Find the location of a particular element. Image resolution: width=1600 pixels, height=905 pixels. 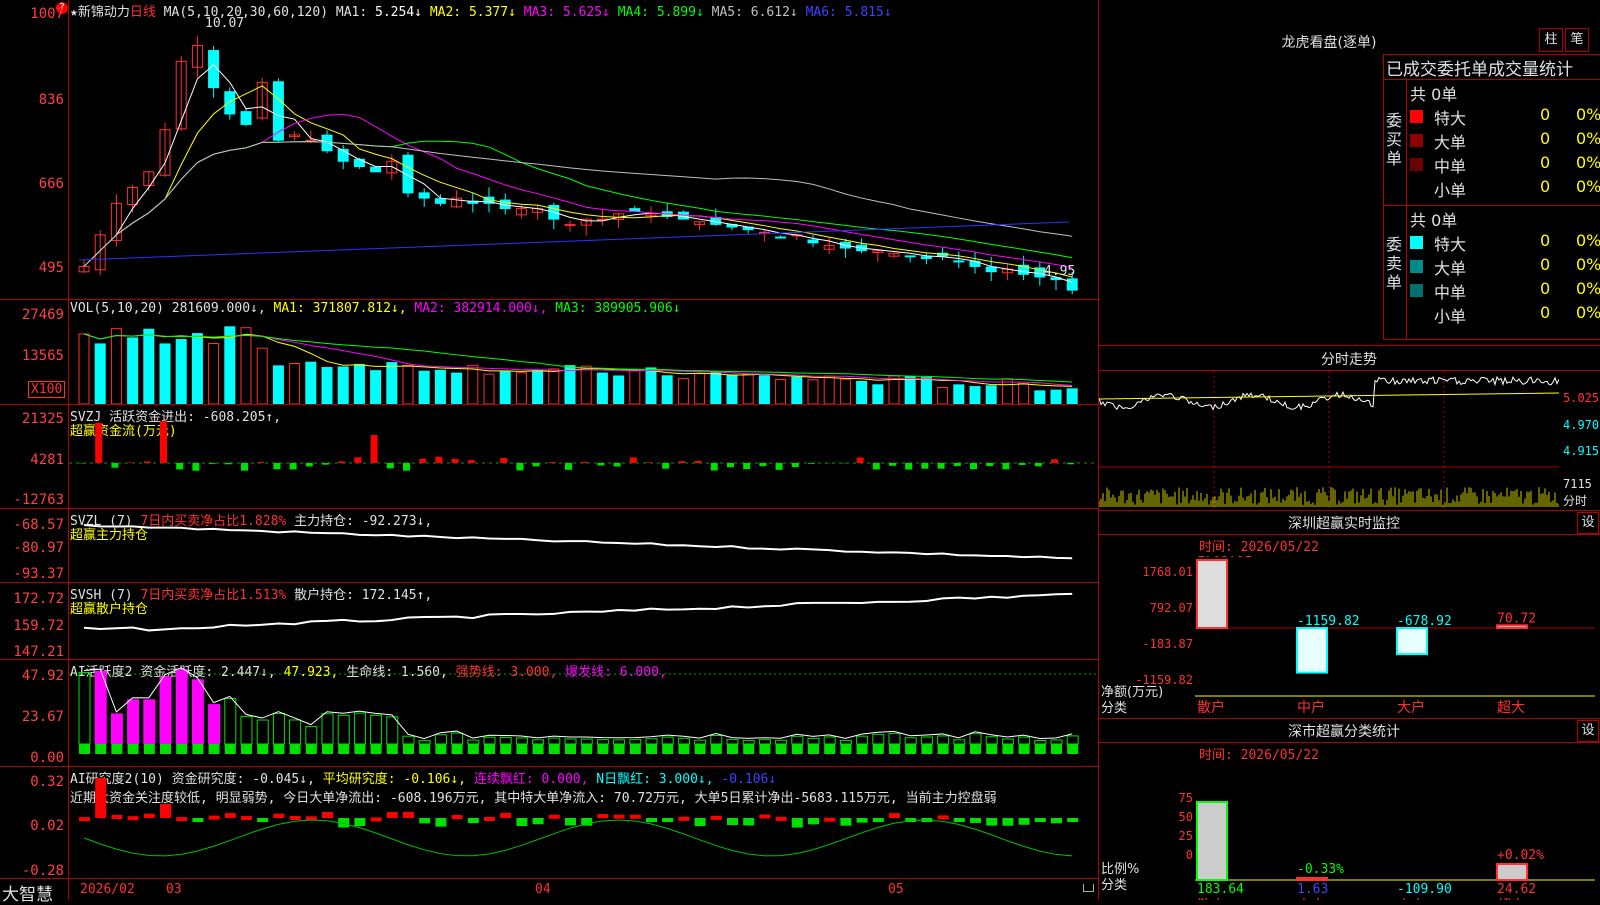

vol-value: 281609.000↓ is located at coordinates (215, 308).